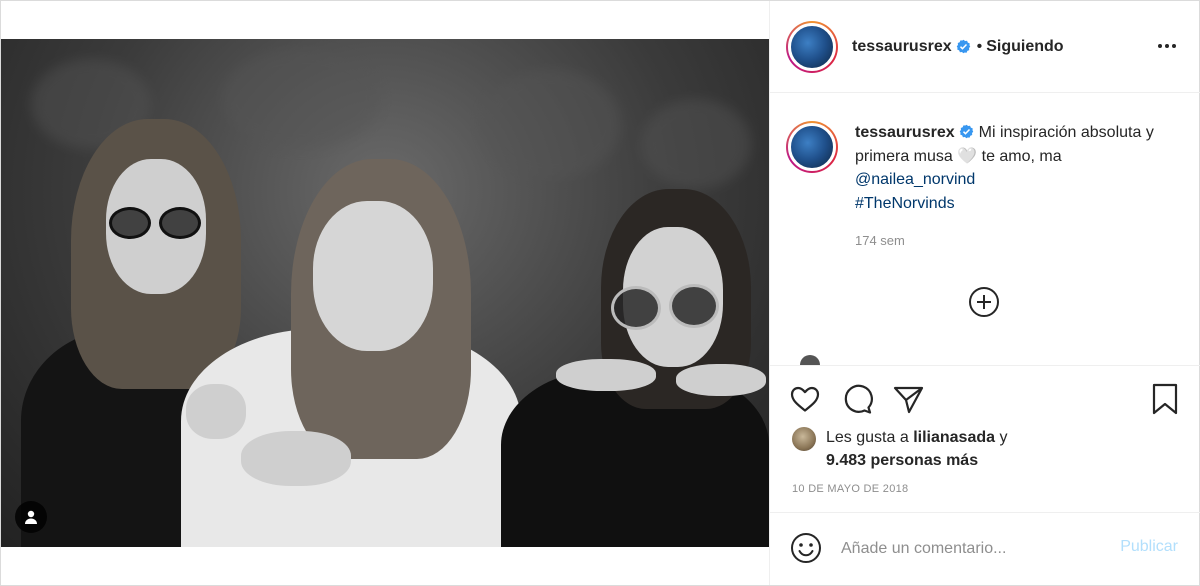 The image size is (1200, 586). I want to click on caption-avatar-ring, so click(812, 147).